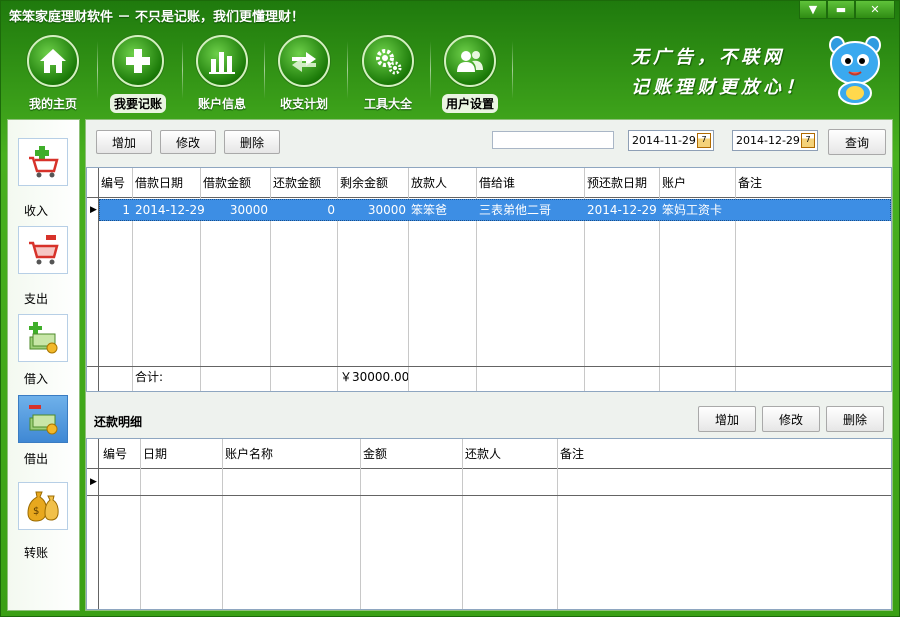 The height and width of the screenshot is (617, 900). Describe the element at coordinates (489, 495) in the screenshot. I see `new-row-divider` at that location.